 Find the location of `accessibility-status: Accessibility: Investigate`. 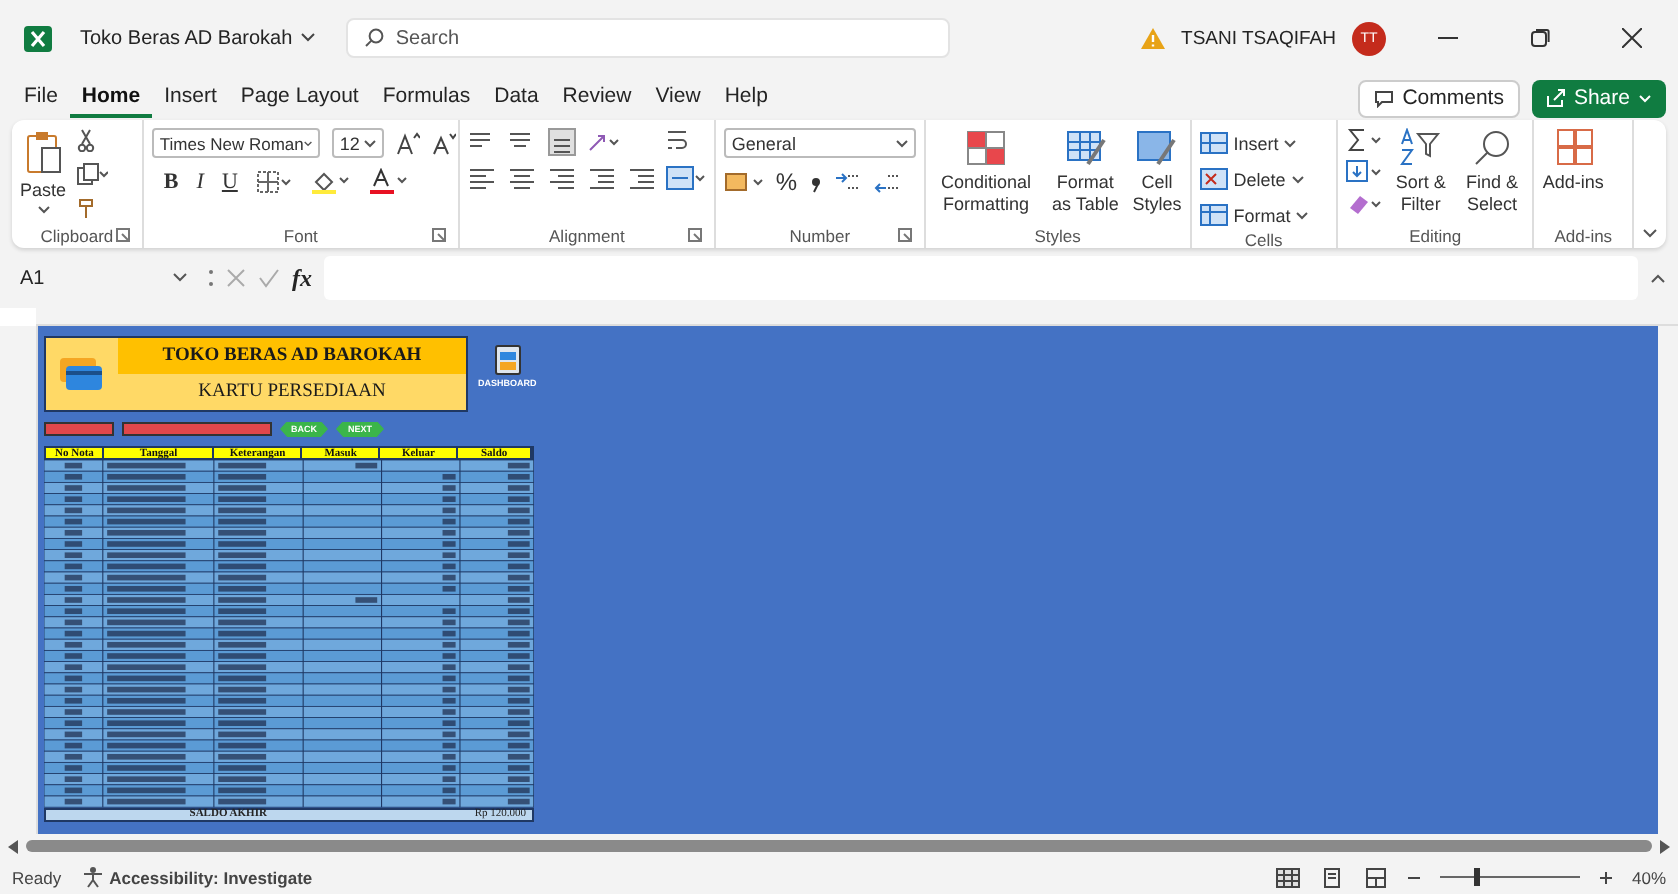

accessibility-status: Accessibility: Investigate is located at coordinates (211, 877).